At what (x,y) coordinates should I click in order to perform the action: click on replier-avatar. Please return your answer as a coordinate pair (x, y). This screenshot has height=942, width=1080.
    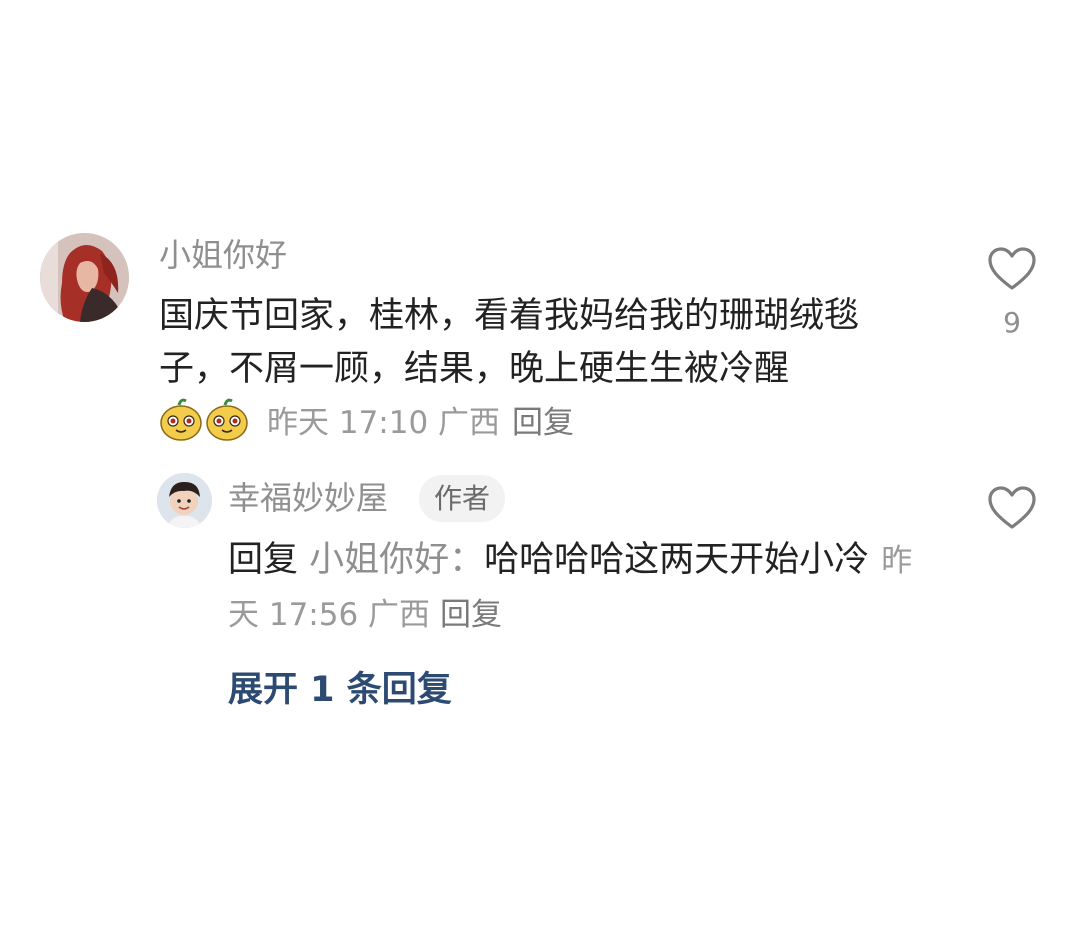
    Looking at the image, I should click on (184, 500).